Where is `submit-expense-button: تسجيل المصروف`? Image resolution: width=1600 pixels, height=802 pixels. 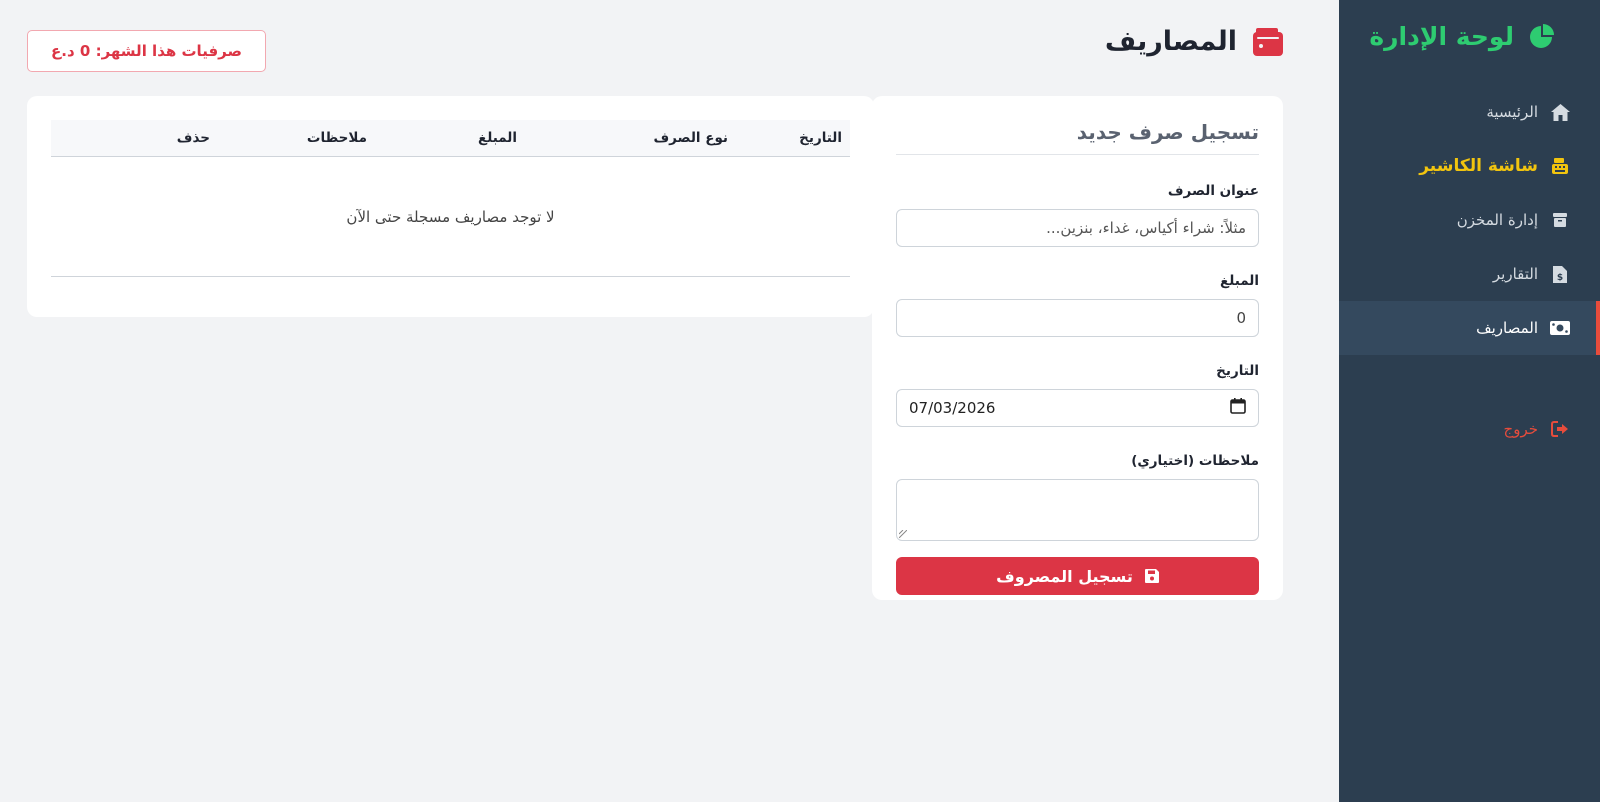 submit-expense-button: تسجيل المصروف is located at coordinates (1077, 576).